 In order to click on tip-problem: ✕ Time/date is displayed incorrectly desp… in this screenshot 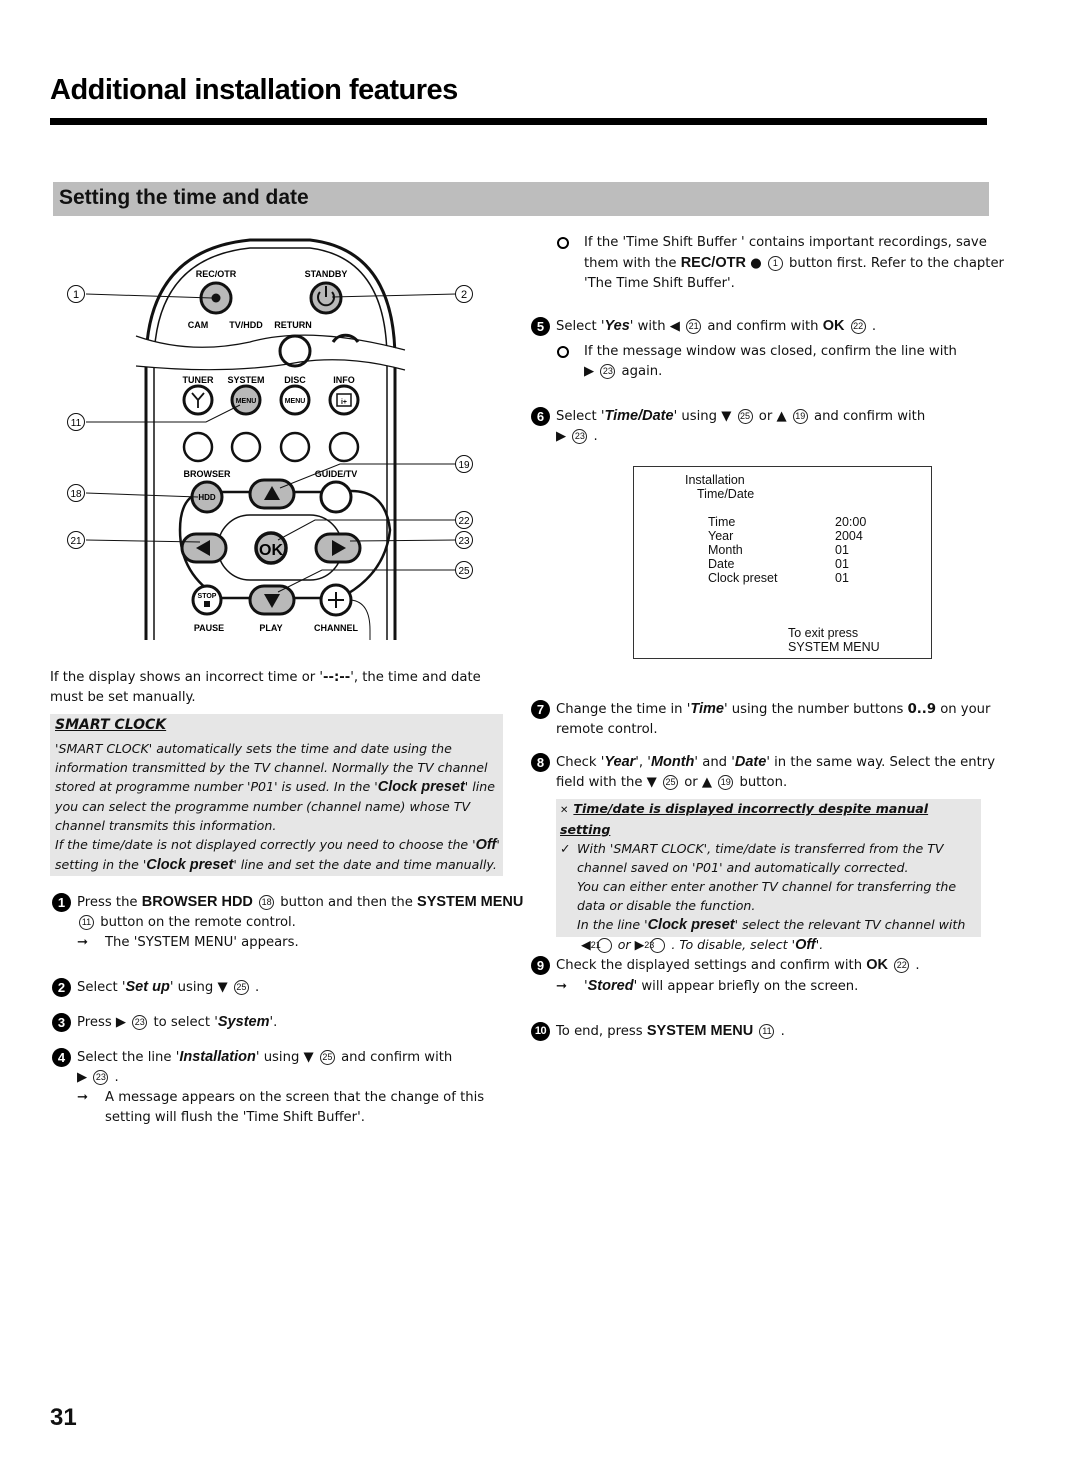, I will do `click(744, 819)`.